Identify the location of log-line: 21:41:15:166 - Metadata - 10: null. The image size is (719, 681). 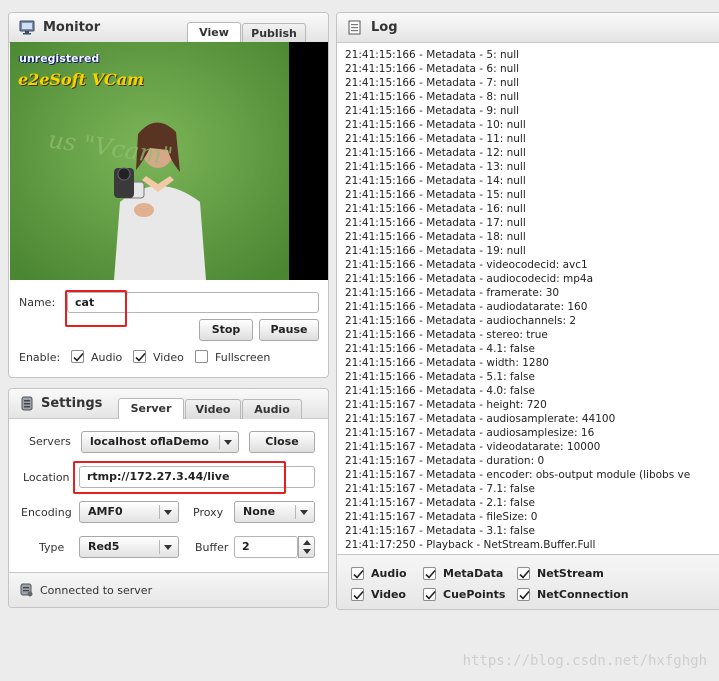
(435, 125).